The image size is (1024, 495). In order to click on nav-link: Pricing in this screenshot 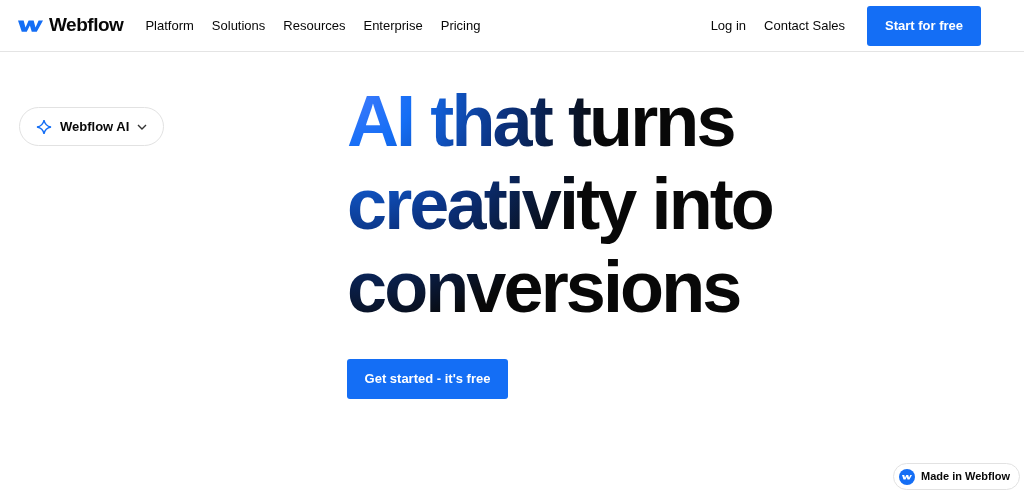, I will do `click(460, 25)`.